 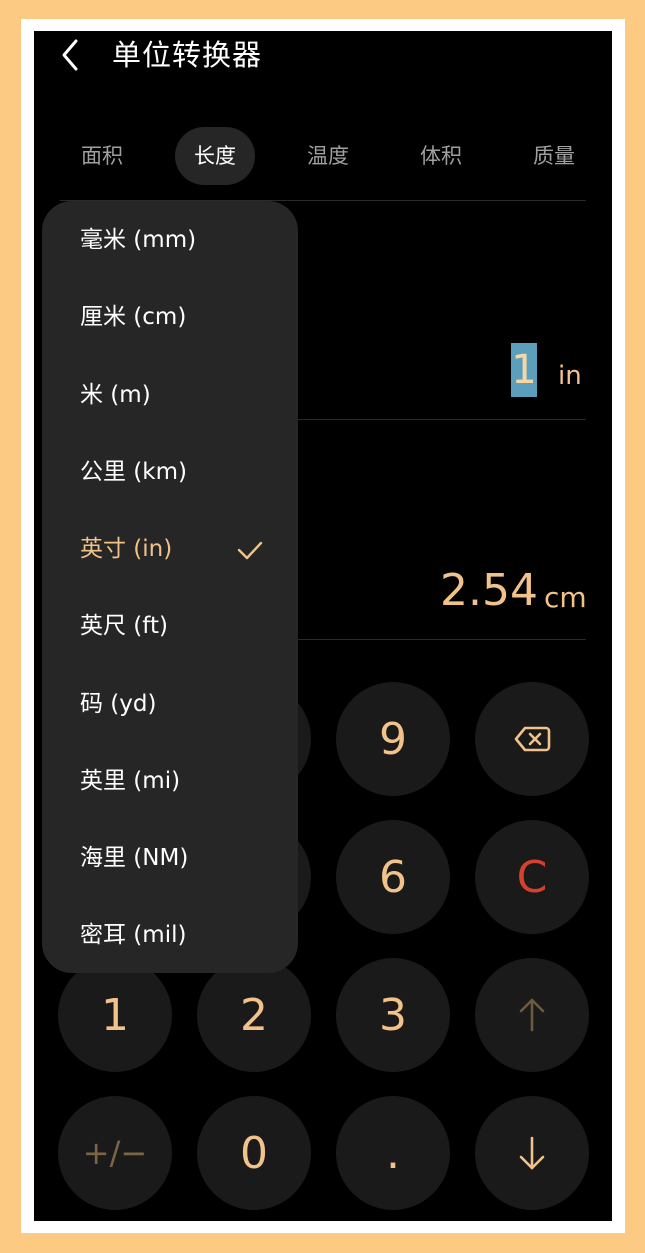 I want to click on tab-mass: 质量, so click(x=554, y=156).